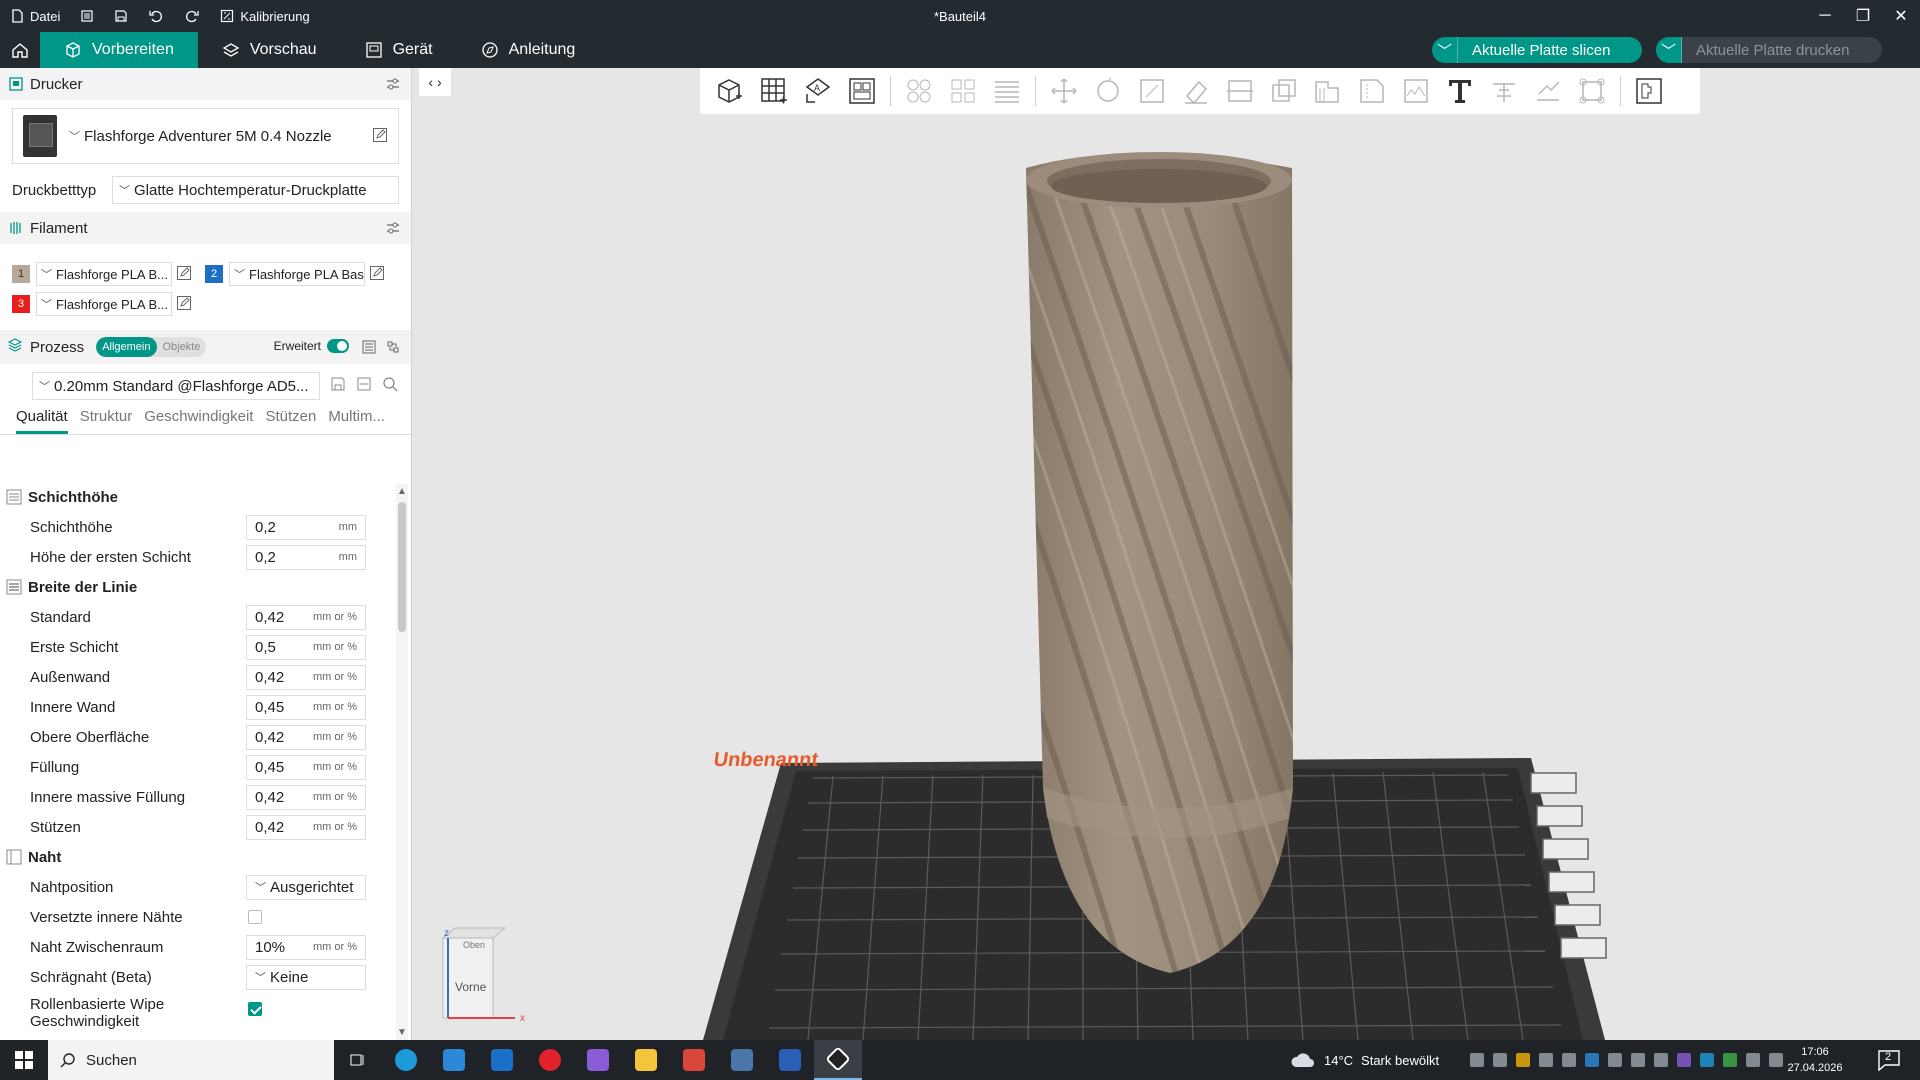 The image size is (1920, 1080). Describe the element at coordinates (1559, 816) in the screenshot. I see `orient-plate-icon` at that location.